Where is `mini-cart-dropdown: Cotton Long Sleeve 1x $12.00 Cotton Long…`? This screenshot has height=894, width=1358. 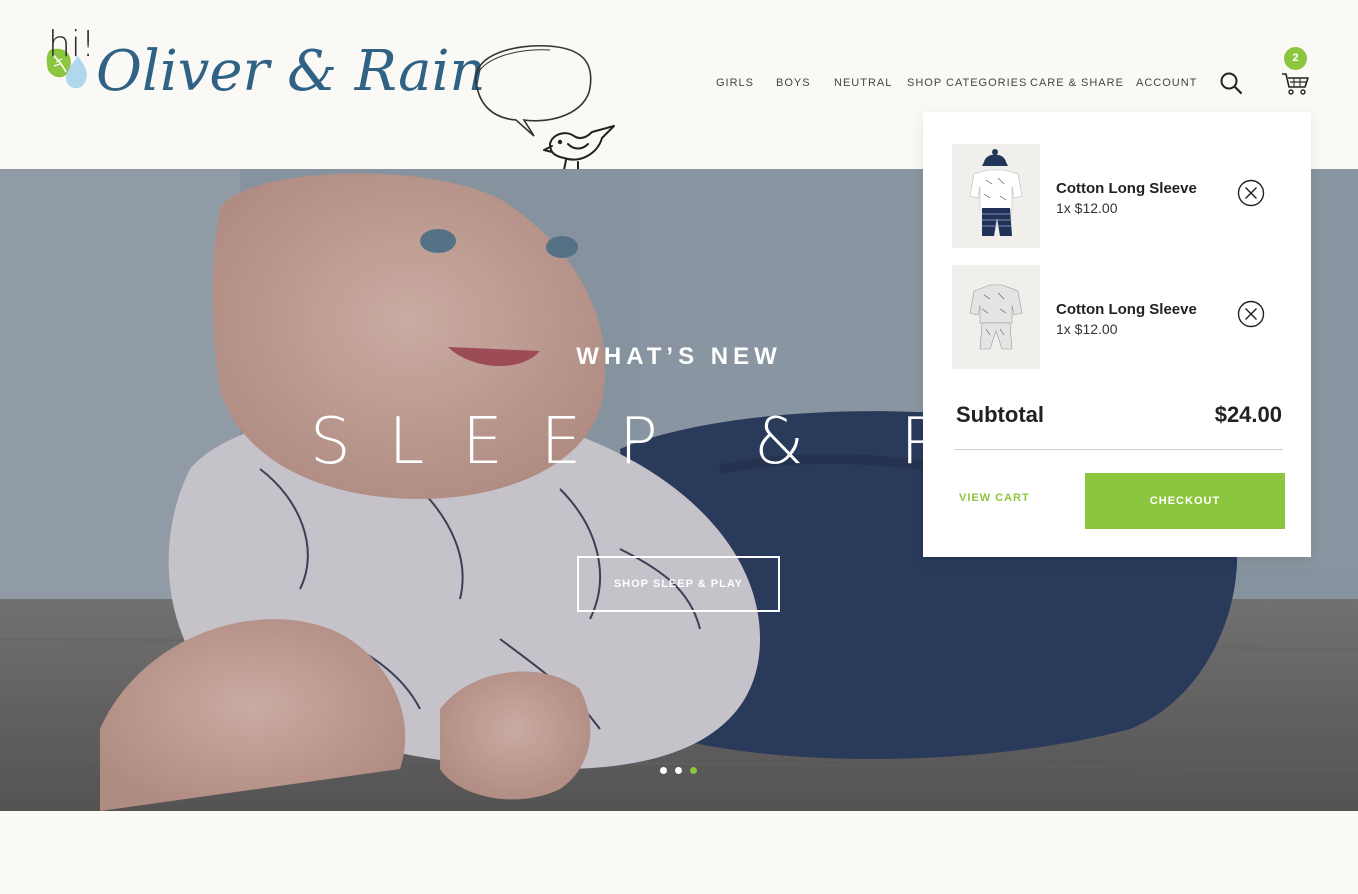 mini-cart-dropdown: Cotton Long Sleeve 1x $12.00 Cotton Long… is located at coordinates (1117, 334).